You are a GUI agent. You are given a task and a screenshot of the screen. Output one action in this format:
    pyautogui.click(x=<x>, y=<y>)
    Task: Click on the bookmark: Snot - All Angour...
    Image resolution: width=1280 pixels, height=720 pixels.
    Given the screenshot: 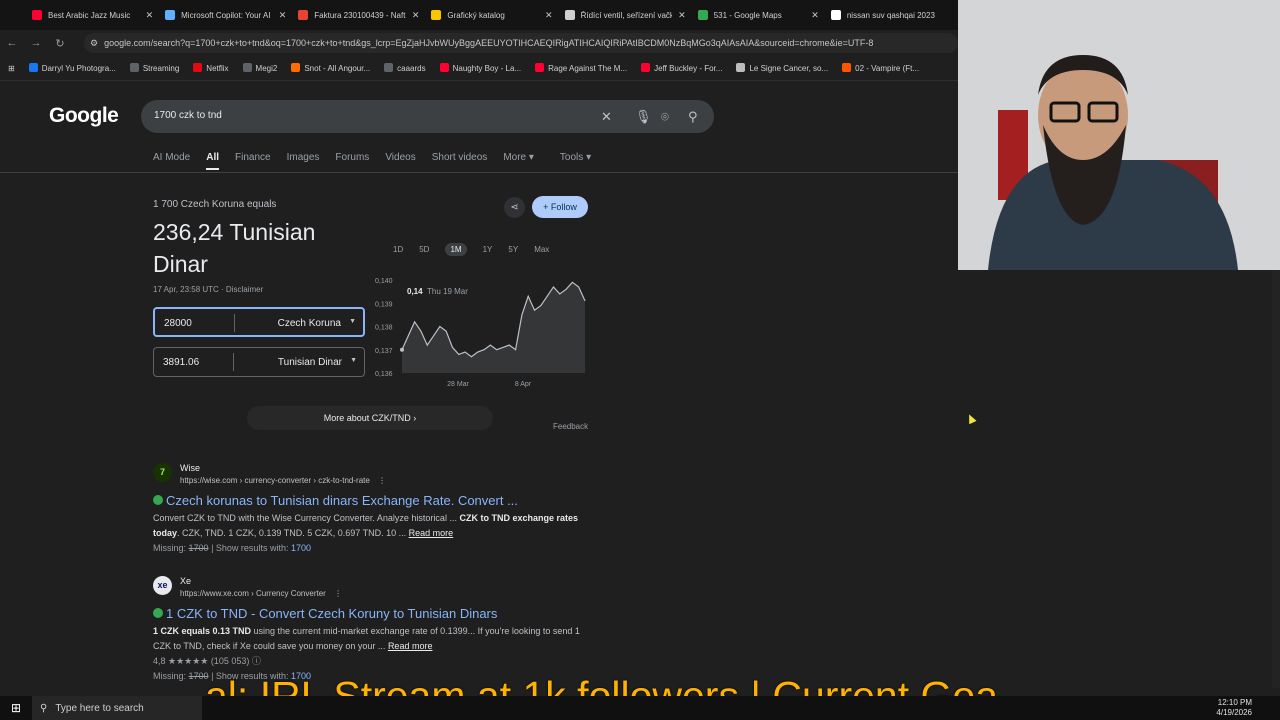 What is the action you would take?
    pyautogui.click(x=330, y=68)
    